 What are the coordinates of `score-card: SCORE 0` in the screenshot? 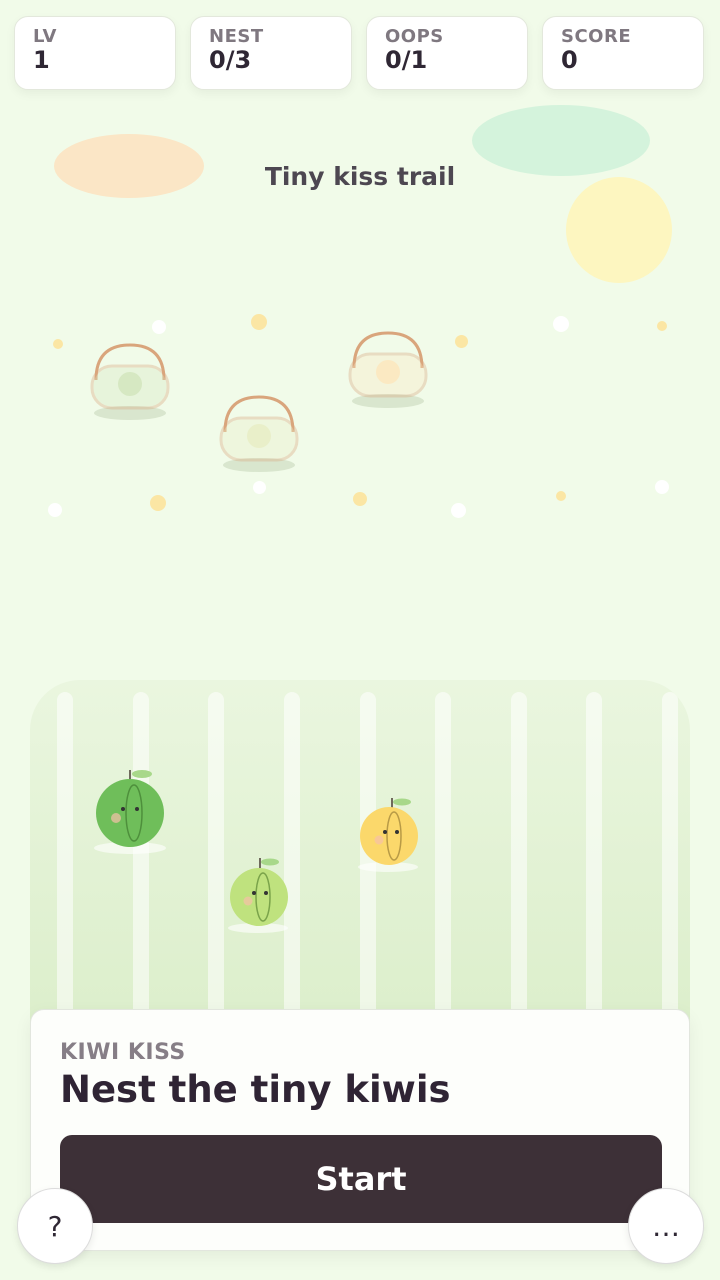 It's located at (623, 53).